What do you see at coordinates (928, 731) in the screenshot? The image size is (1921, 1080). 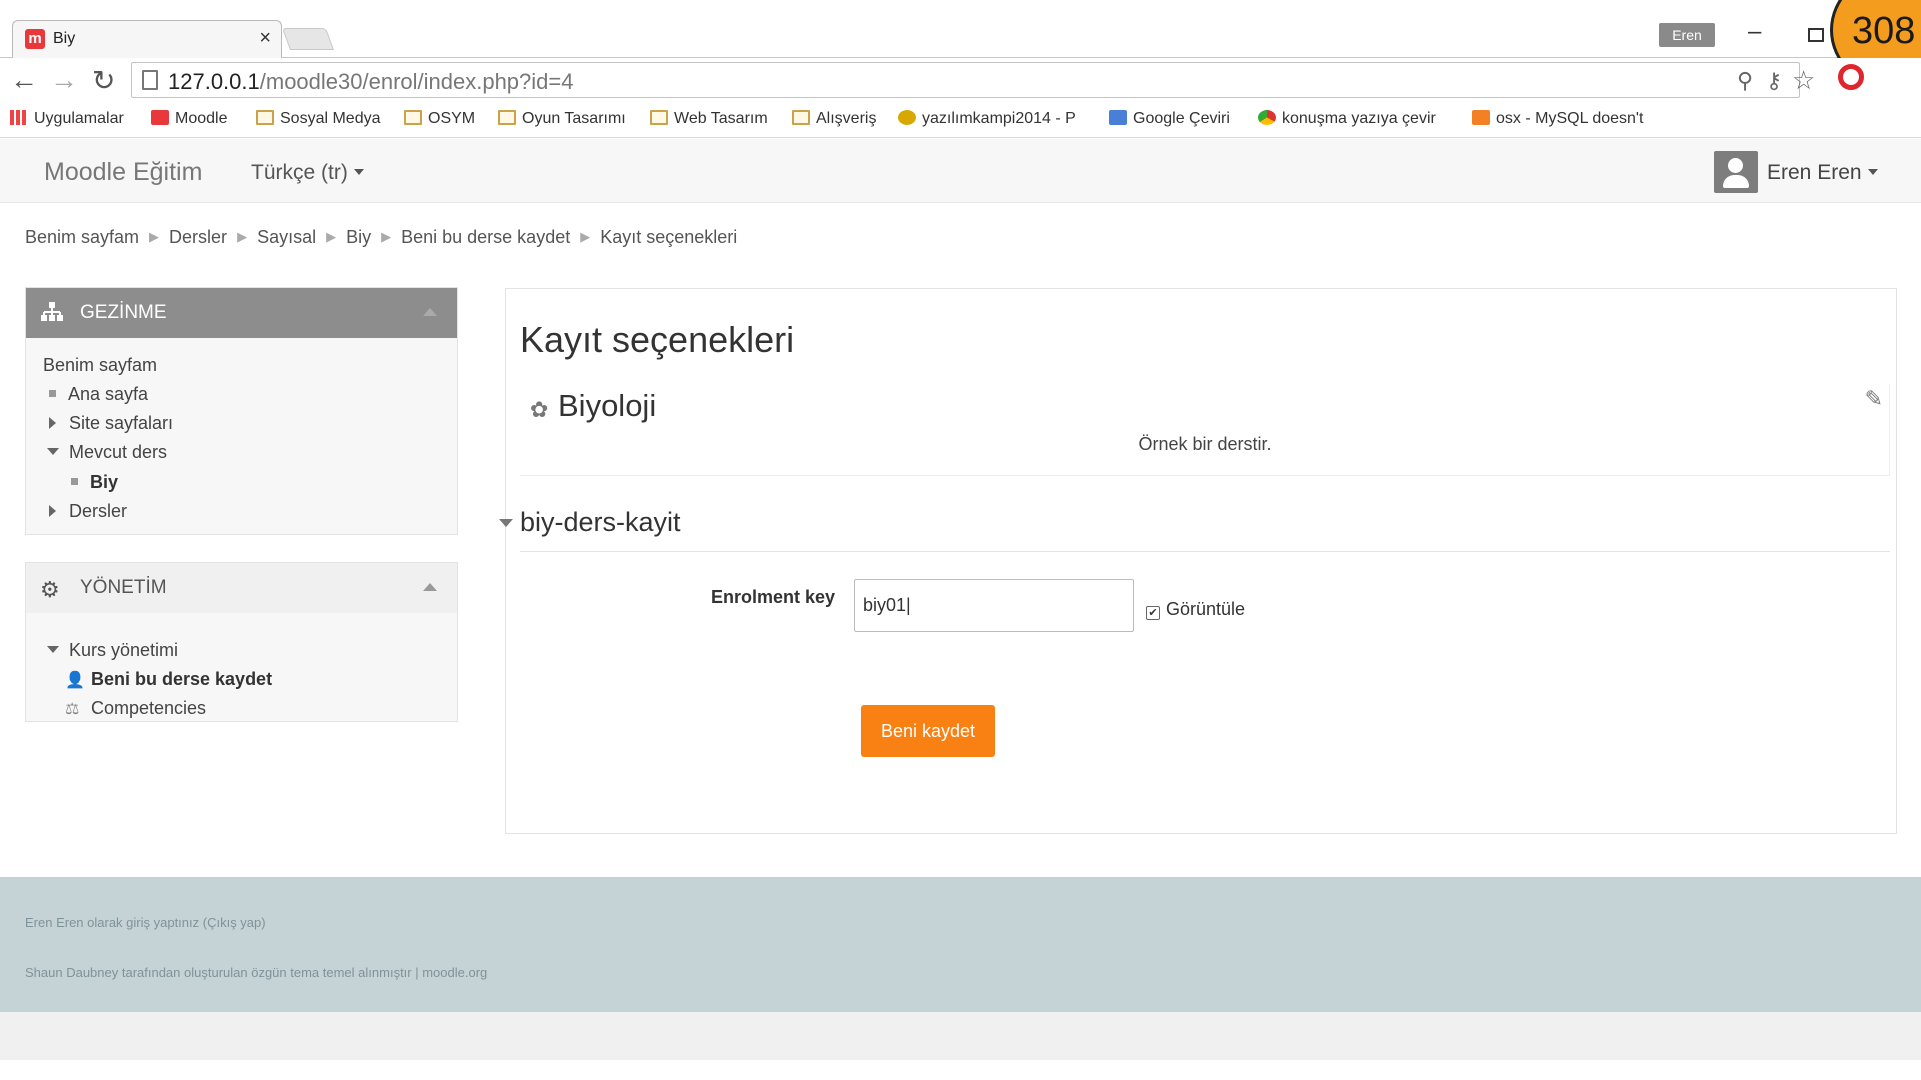 I see `enrol-me-button: Beni kaydet` at bounding box center [928, 731].